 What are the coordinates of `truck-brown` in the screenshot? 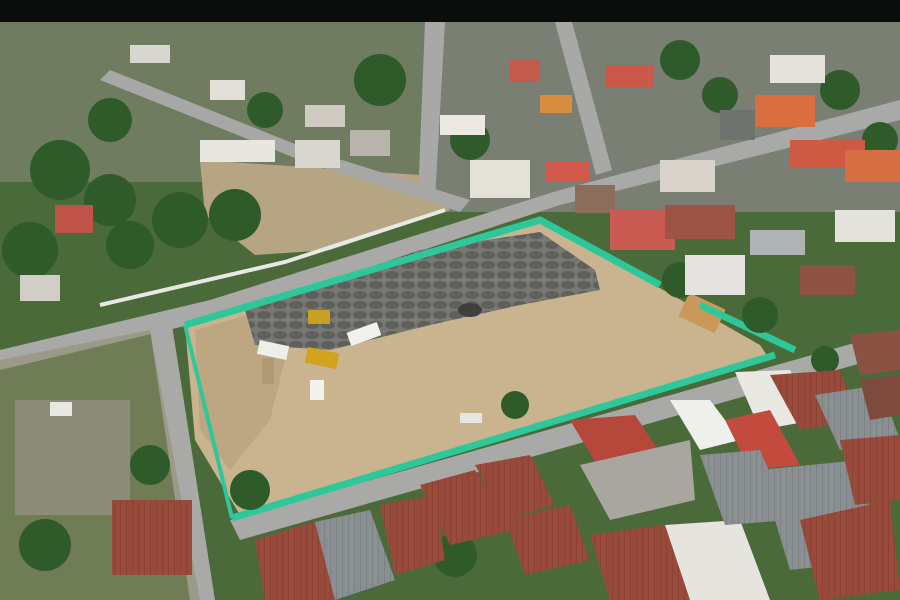 It's located at (268, 371).